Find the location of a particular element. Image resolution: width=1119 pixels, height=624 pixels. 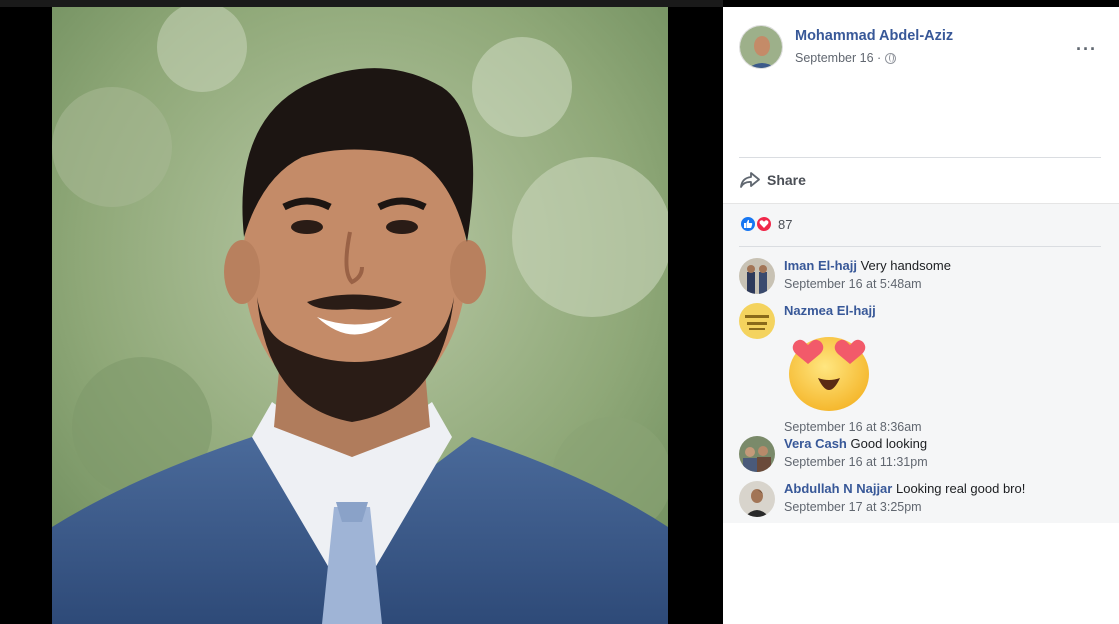

author-avatar is located at coordinates (761, 47).